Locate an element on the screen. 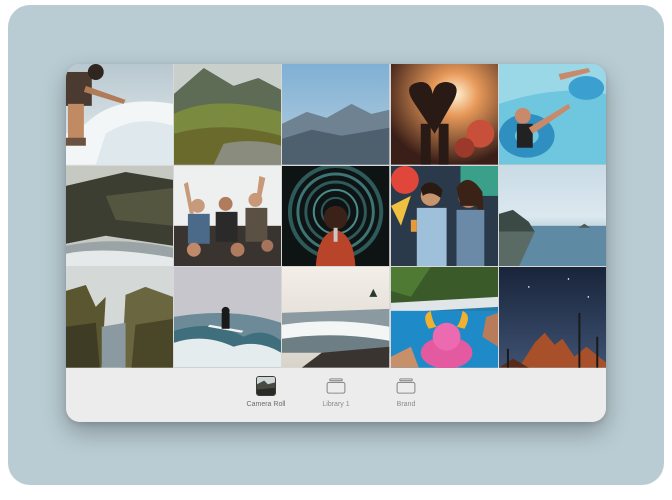 Image resolution: width=672 pixels, height=500 pixels. photo-women-mural is located at coordinates (444, 216).